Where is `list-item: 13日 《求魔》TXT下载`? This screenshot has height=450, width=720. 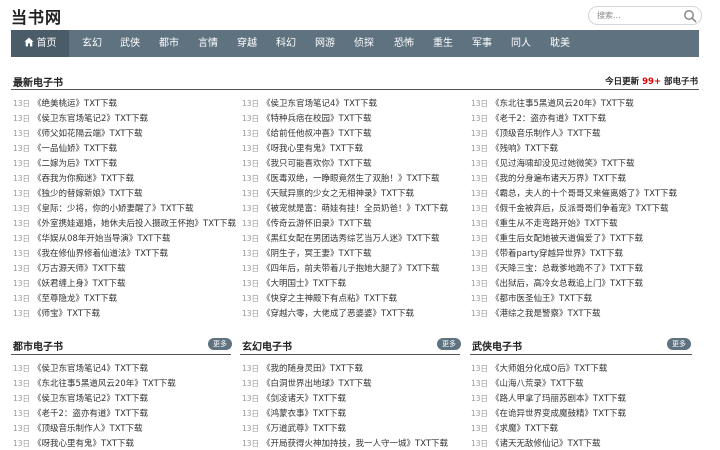 list-item: 13日 《求魔》TXT下载 is located at coordinates (583, 428).